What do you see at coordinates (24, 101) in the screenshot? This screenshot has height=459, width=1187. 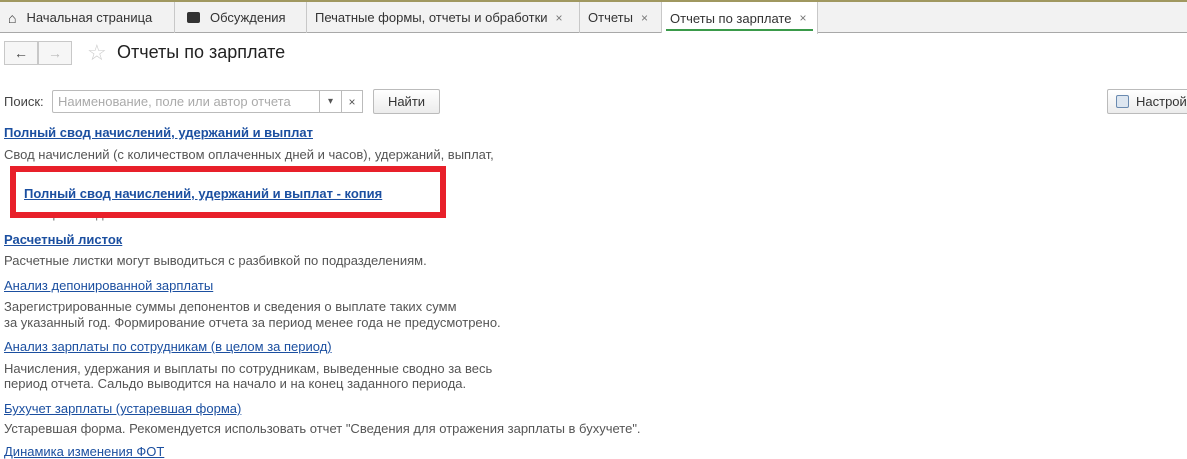 I see `search-label: Поиск:` at bounding box center [24, 101].